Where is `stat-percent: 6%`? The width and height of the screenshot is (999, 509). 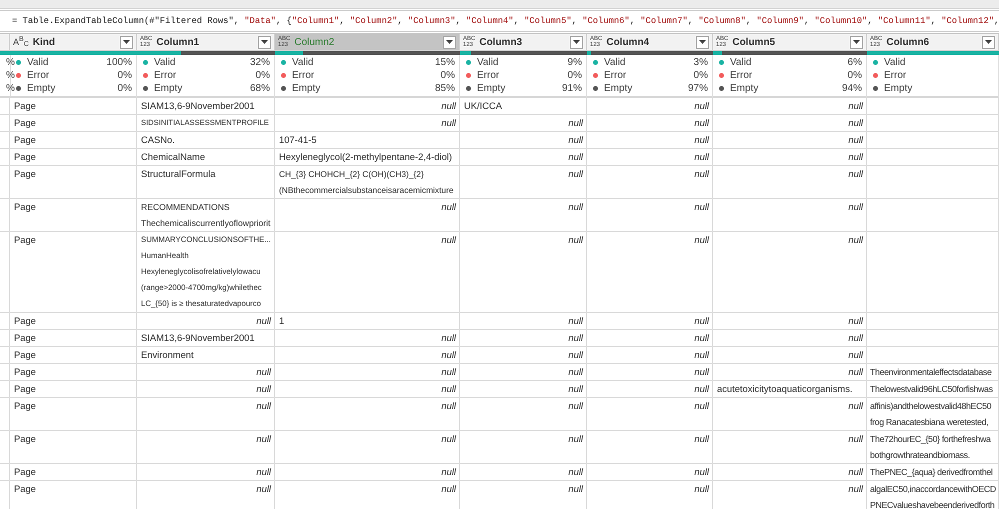
stat-percent: 6% is located at coordinates (855, 62).